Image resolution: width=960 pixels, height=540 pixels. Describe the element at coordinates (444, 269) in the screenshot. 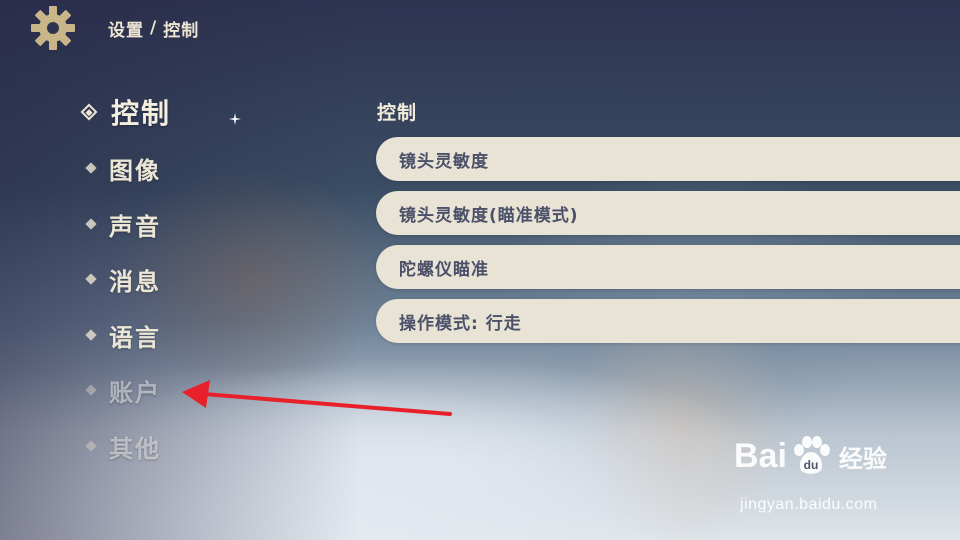

I see `option-label: 陀螺仪瞄准` at that location.